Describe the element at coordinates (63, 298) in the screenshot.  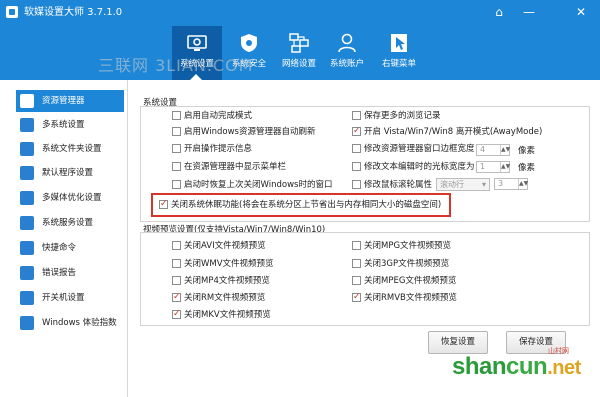
I see `sidebar-item-label: 开关机设置` at that location.